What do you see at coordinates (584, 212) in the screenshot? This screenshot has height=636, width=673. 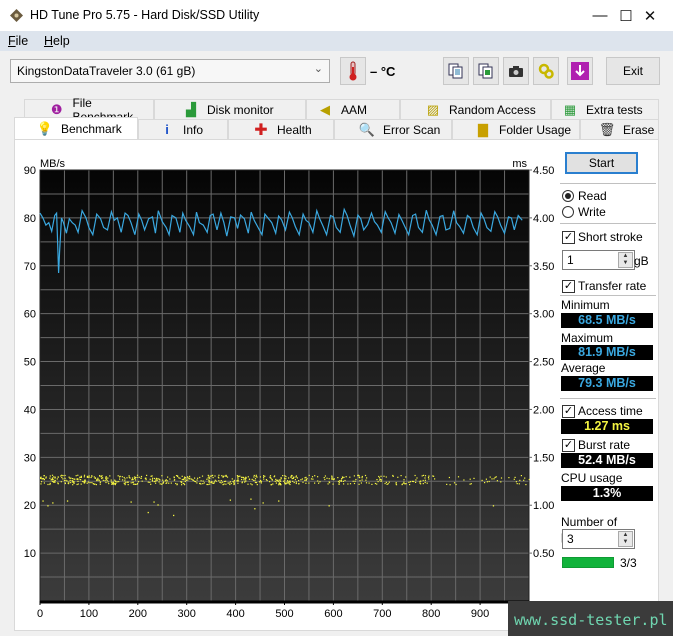 I see `write-radio: Write` at bounding box center [584, 212].